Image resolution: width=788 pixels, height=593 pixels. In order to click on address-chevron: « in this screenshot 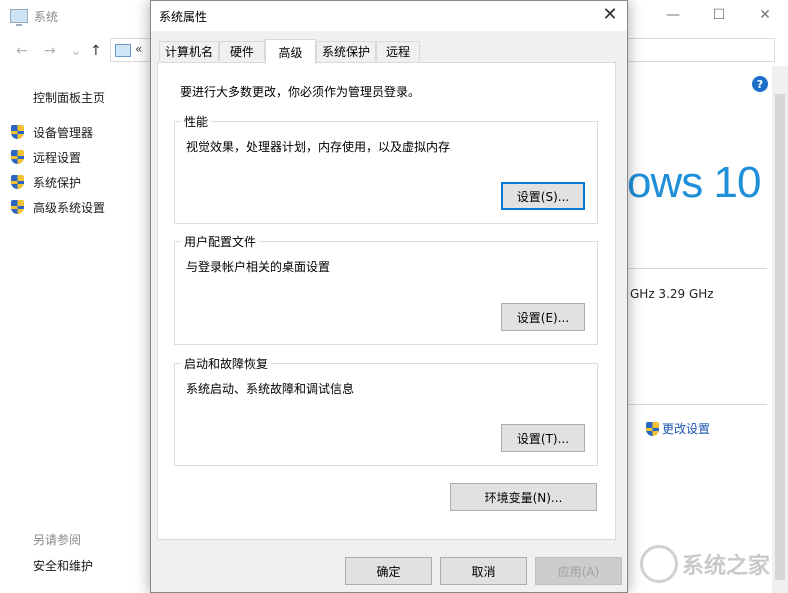, I will do `click(138, 49)`.